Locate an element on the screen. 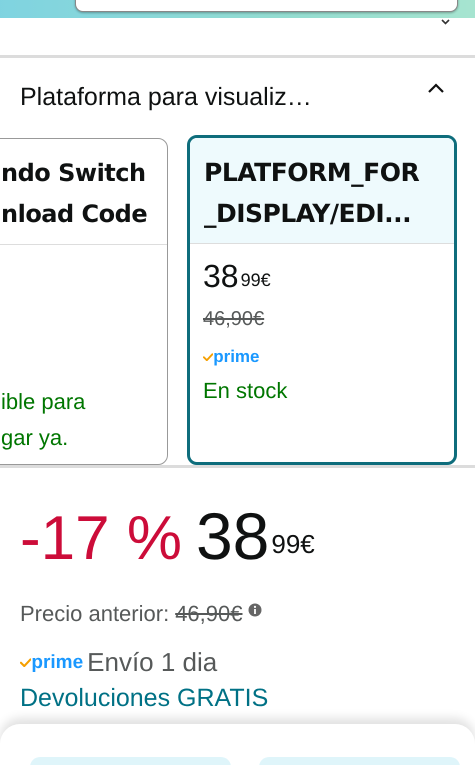 The image size is (475, 765). returns-link: Devoluciones GRATIS is located at coordinates (237, 698).